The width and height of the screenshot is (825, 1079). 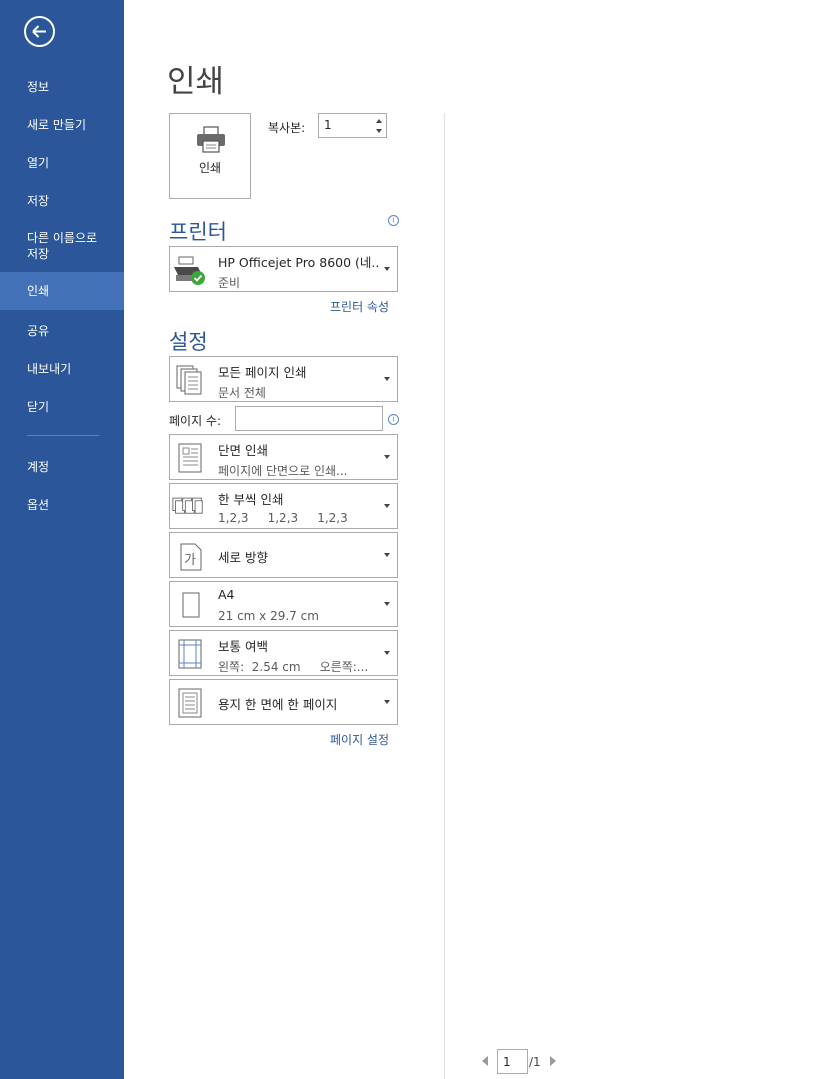 I want to click on page-number-value: 1, so click(x=507, y=1062).